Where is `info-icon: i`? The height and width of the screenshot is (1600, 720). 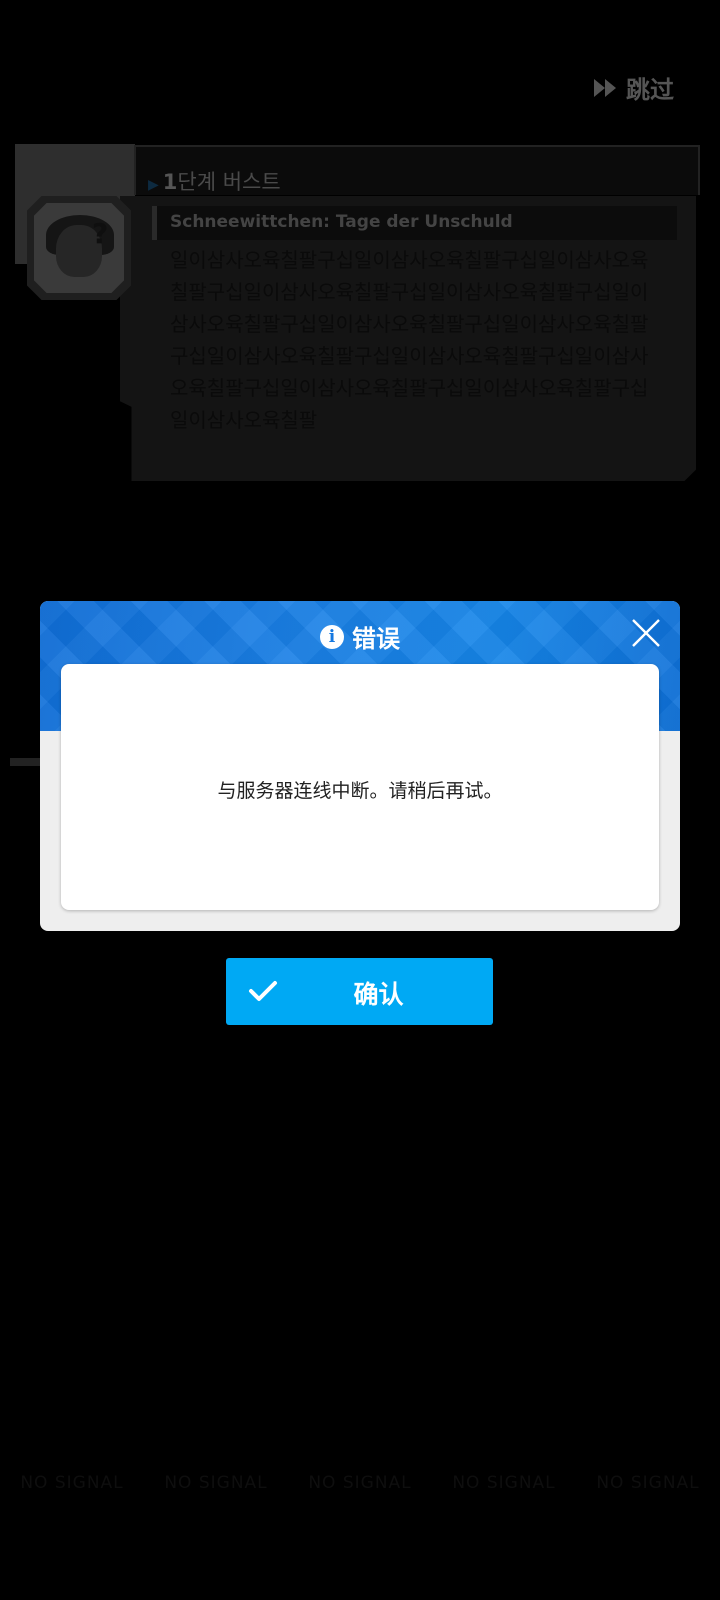 info-icon: i is located at coordinates (332, 636).